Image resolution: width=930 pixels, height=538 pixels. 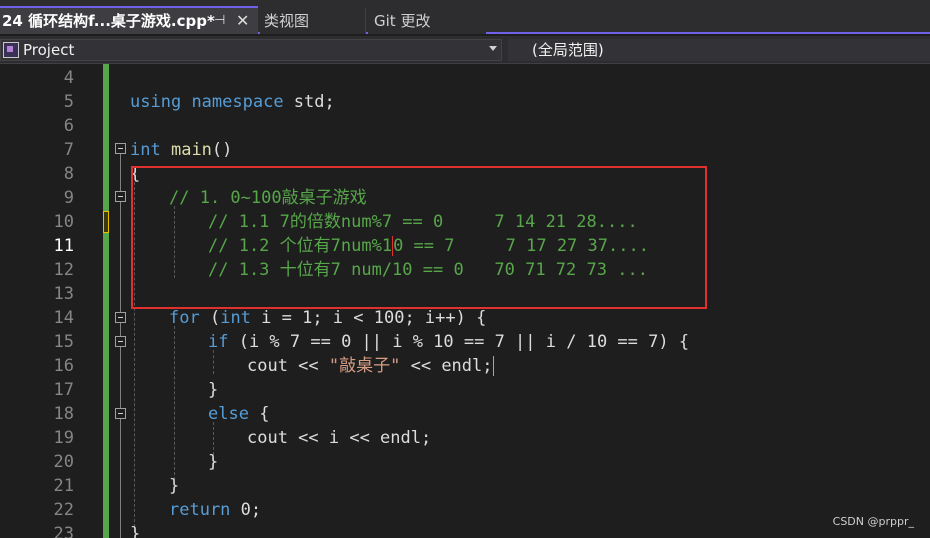 I want to click on document-tab-bar: 24 循环结构f...桌子游戏.cpp* ⊣ ✕ 类视图 Git 更改, so click(x=465, y=17).